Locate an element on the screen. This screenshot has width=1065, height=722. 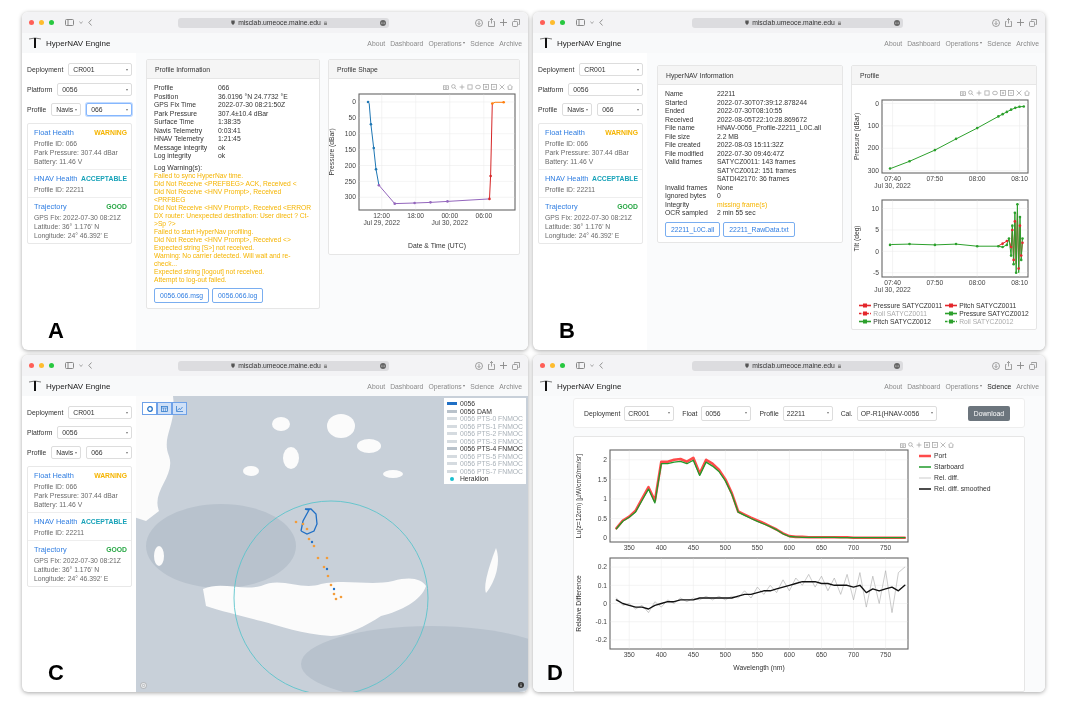
panel-letter: C is located at coordinates (56, 673).